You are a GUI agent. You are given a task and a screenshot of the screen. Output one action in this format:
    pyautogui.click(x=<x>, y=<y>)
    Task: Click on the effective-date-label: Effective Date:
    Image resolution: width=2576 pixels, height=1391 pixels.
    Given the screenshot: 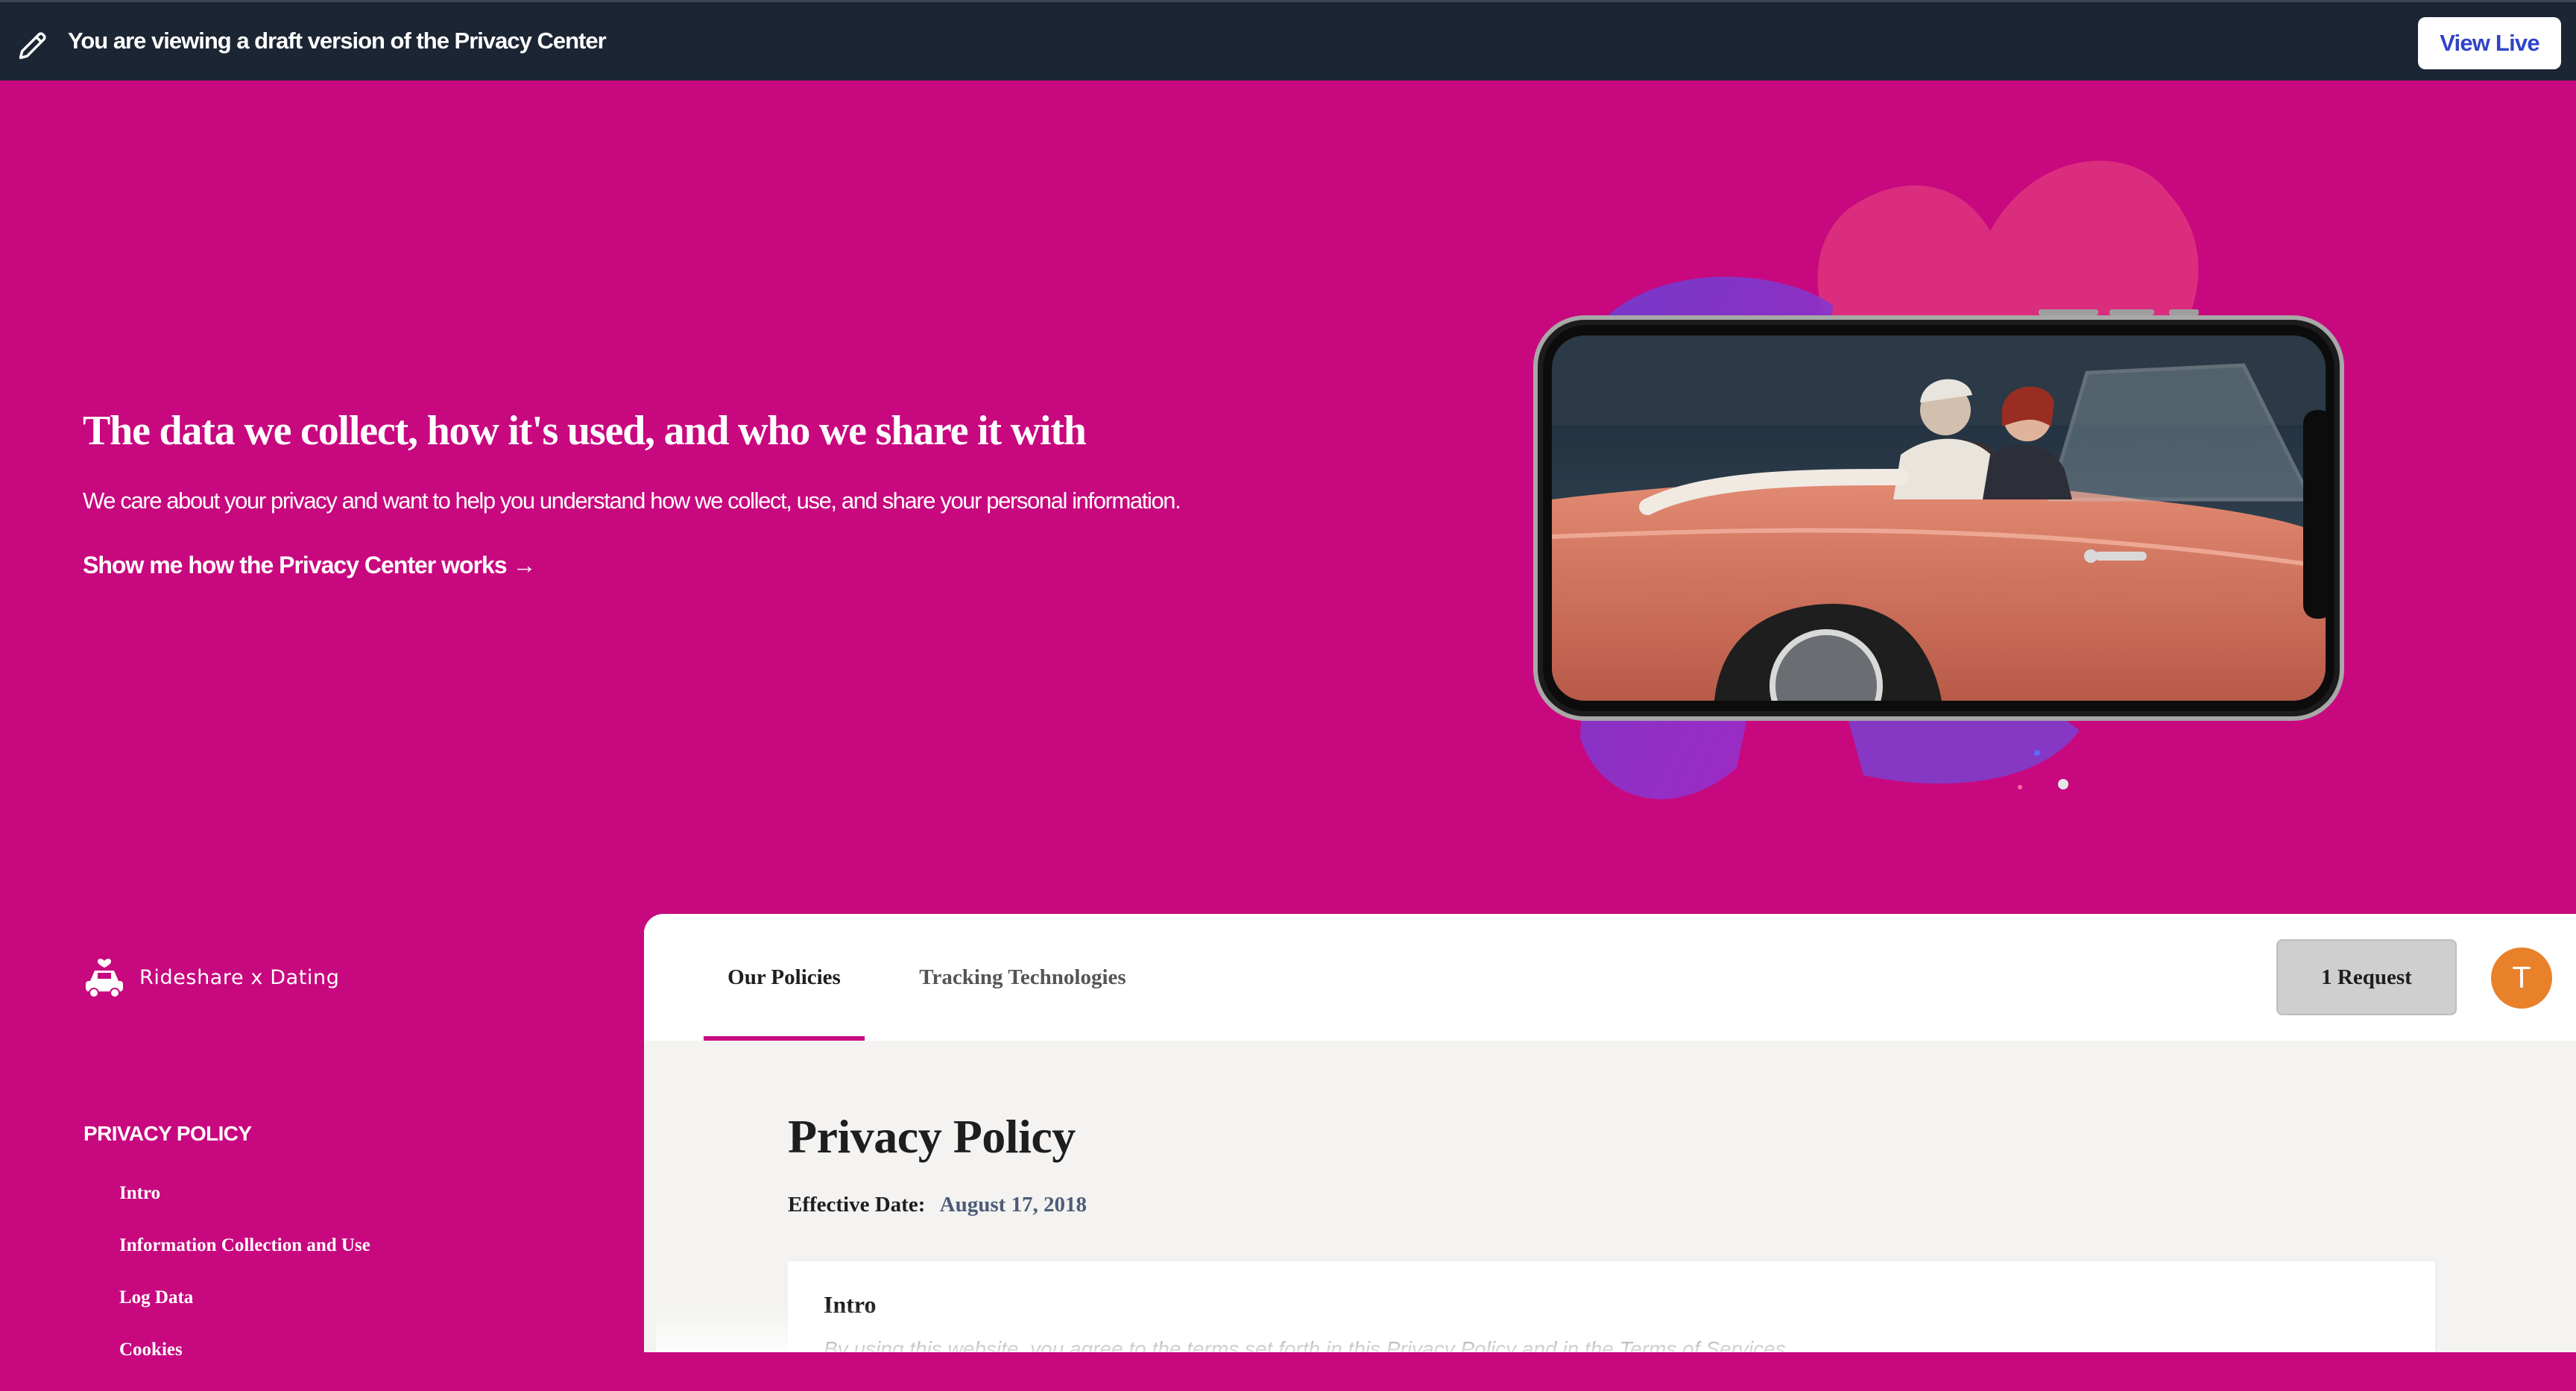 What is the action you would take?
    pyautogui.click(x=857, y=1205)
    